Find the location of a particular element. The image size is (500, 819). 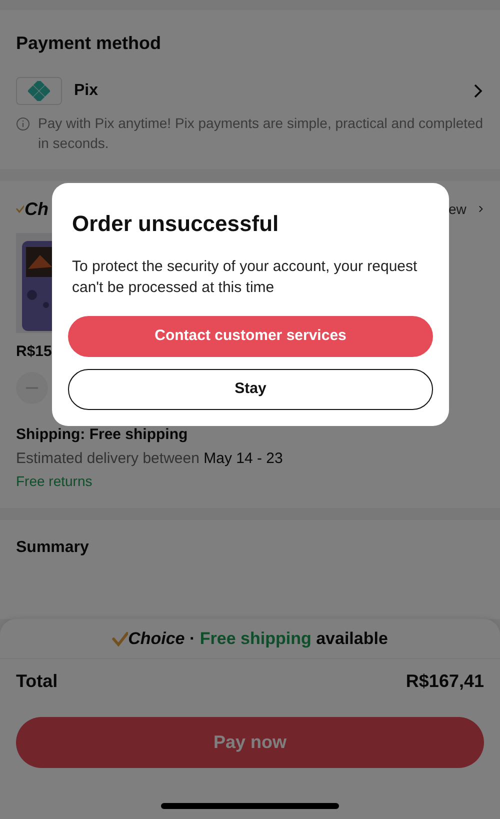

stay-button: Stay is located at coordinates (250, 389).